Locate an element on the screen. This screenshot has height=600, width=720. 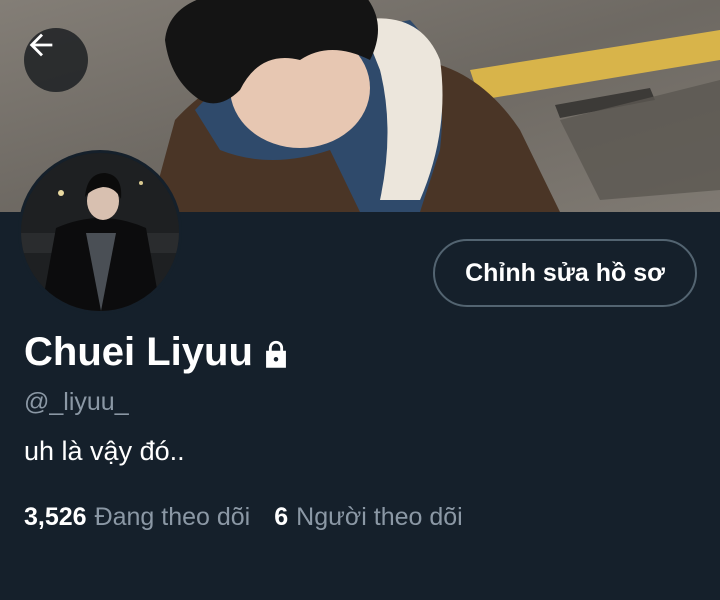
followers-label: Người theo dõi is located at coordinates (379, 517).